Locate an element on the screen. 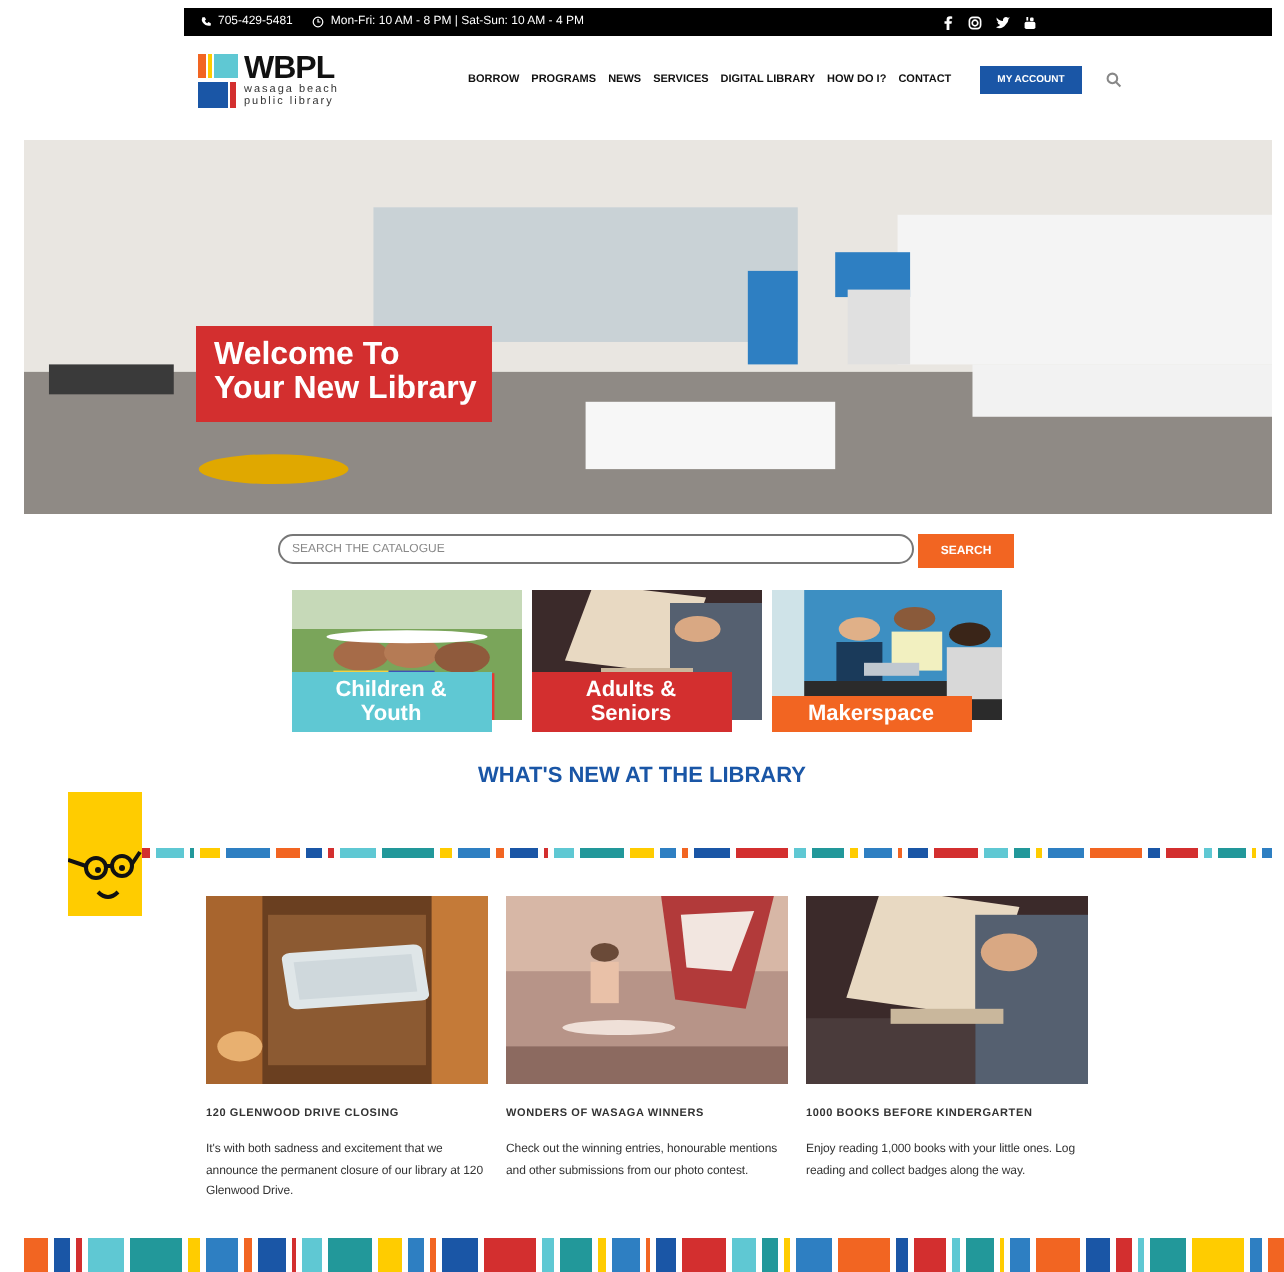 The width and height of the screenshot is (1284, 1272). twitter-icon is located at coordinates (1003, 22).